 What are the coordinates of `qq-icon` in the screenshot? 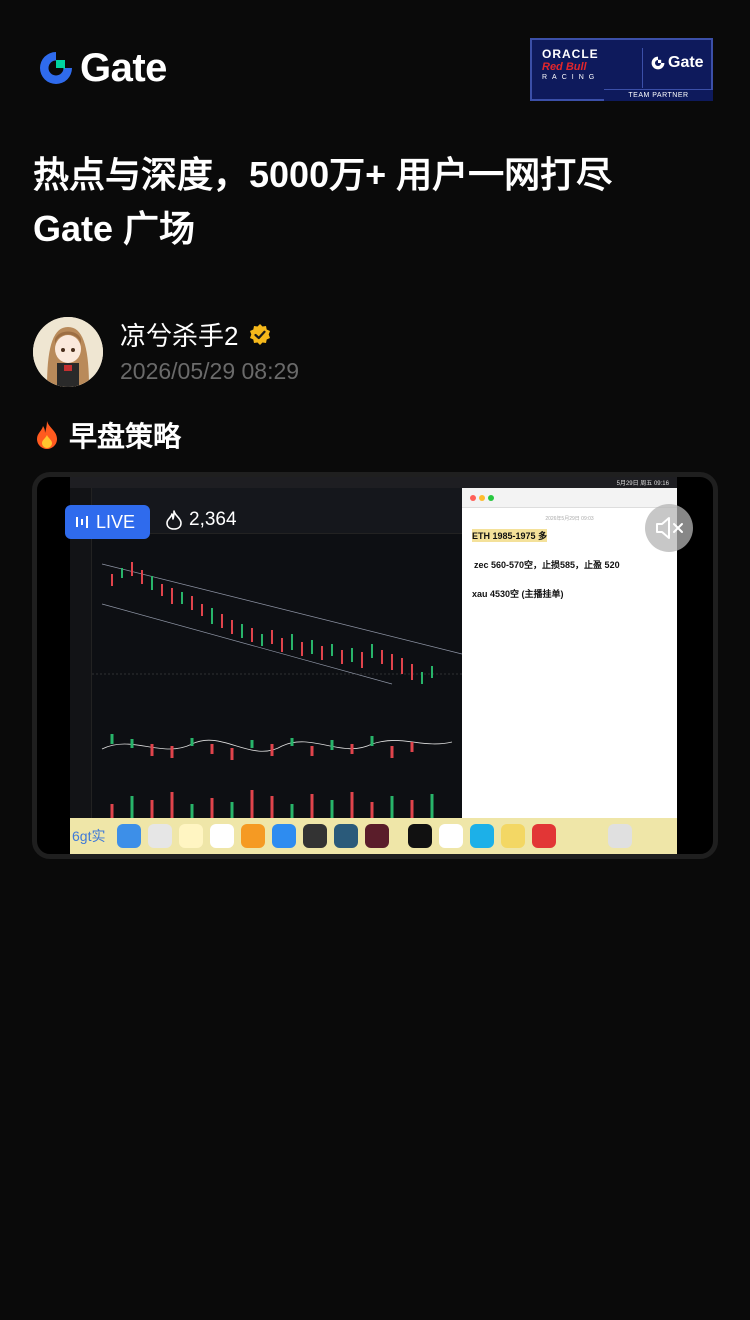 It's located at (420, 836).